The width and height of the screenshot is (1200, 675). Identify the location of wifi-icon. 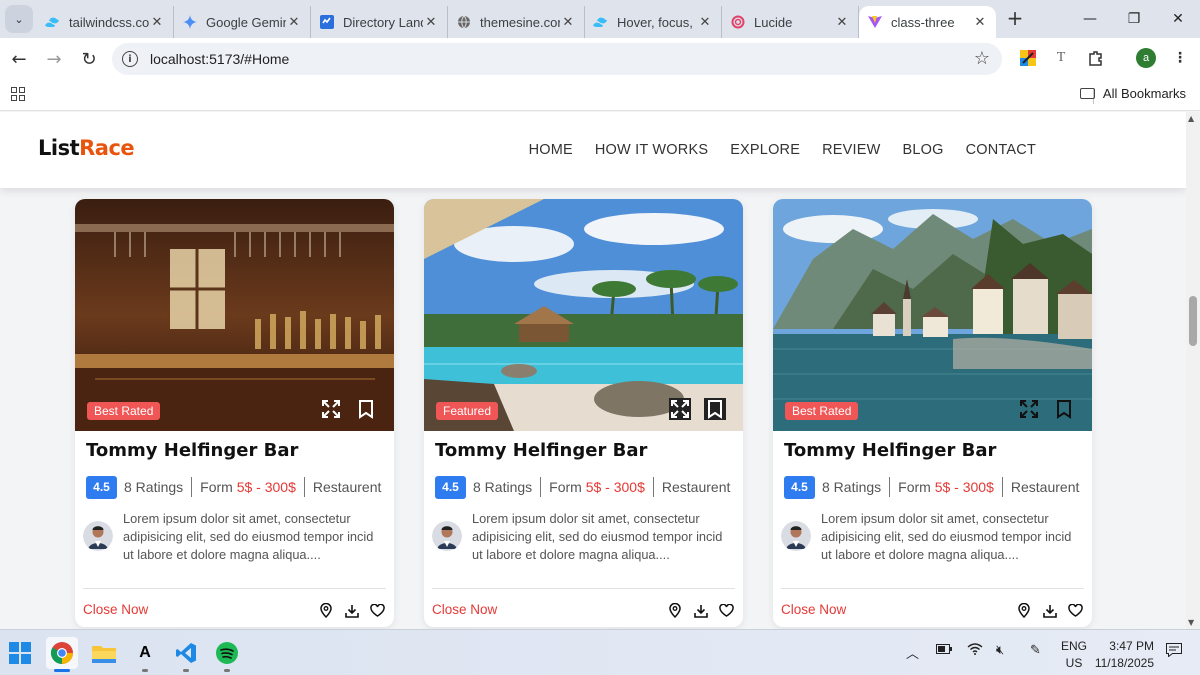
(975, 651).